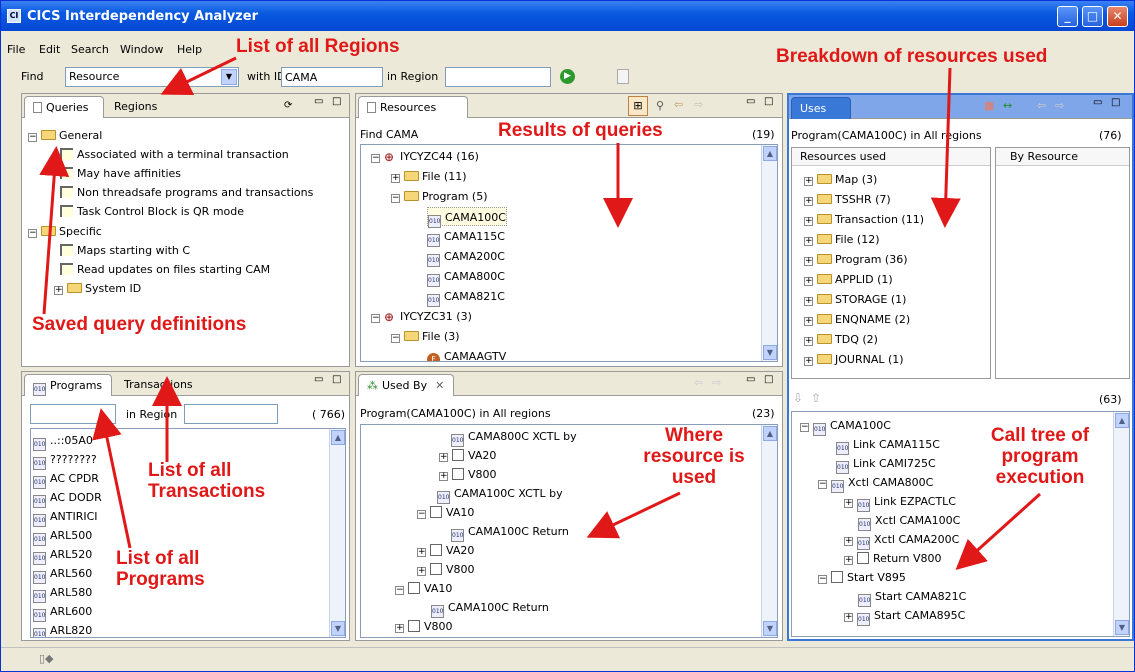  What do you see at coordinates (62, 629) in the screenshot?
I see `list-item: 010 ARL820` at bounding box center [62, 629].